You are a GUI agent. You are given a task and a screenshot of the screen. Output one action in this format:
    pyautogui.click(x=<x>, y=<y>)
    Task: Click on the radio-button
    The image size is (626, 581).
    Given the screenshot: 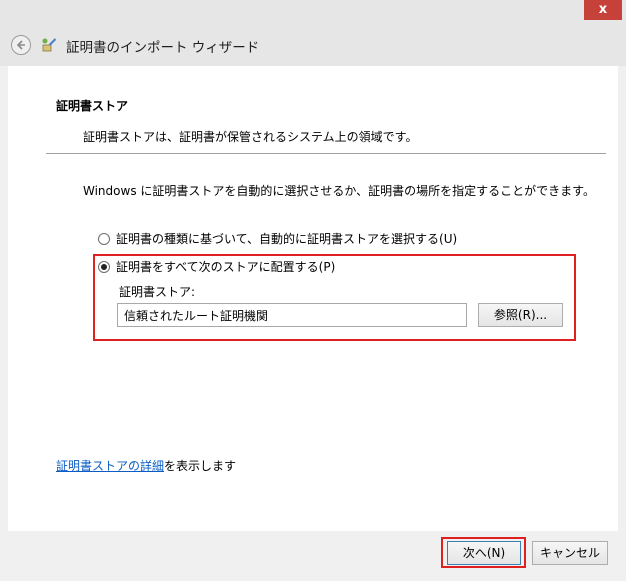 What is the action you would take?
    pyautogui.click(x=104, y=238)
    